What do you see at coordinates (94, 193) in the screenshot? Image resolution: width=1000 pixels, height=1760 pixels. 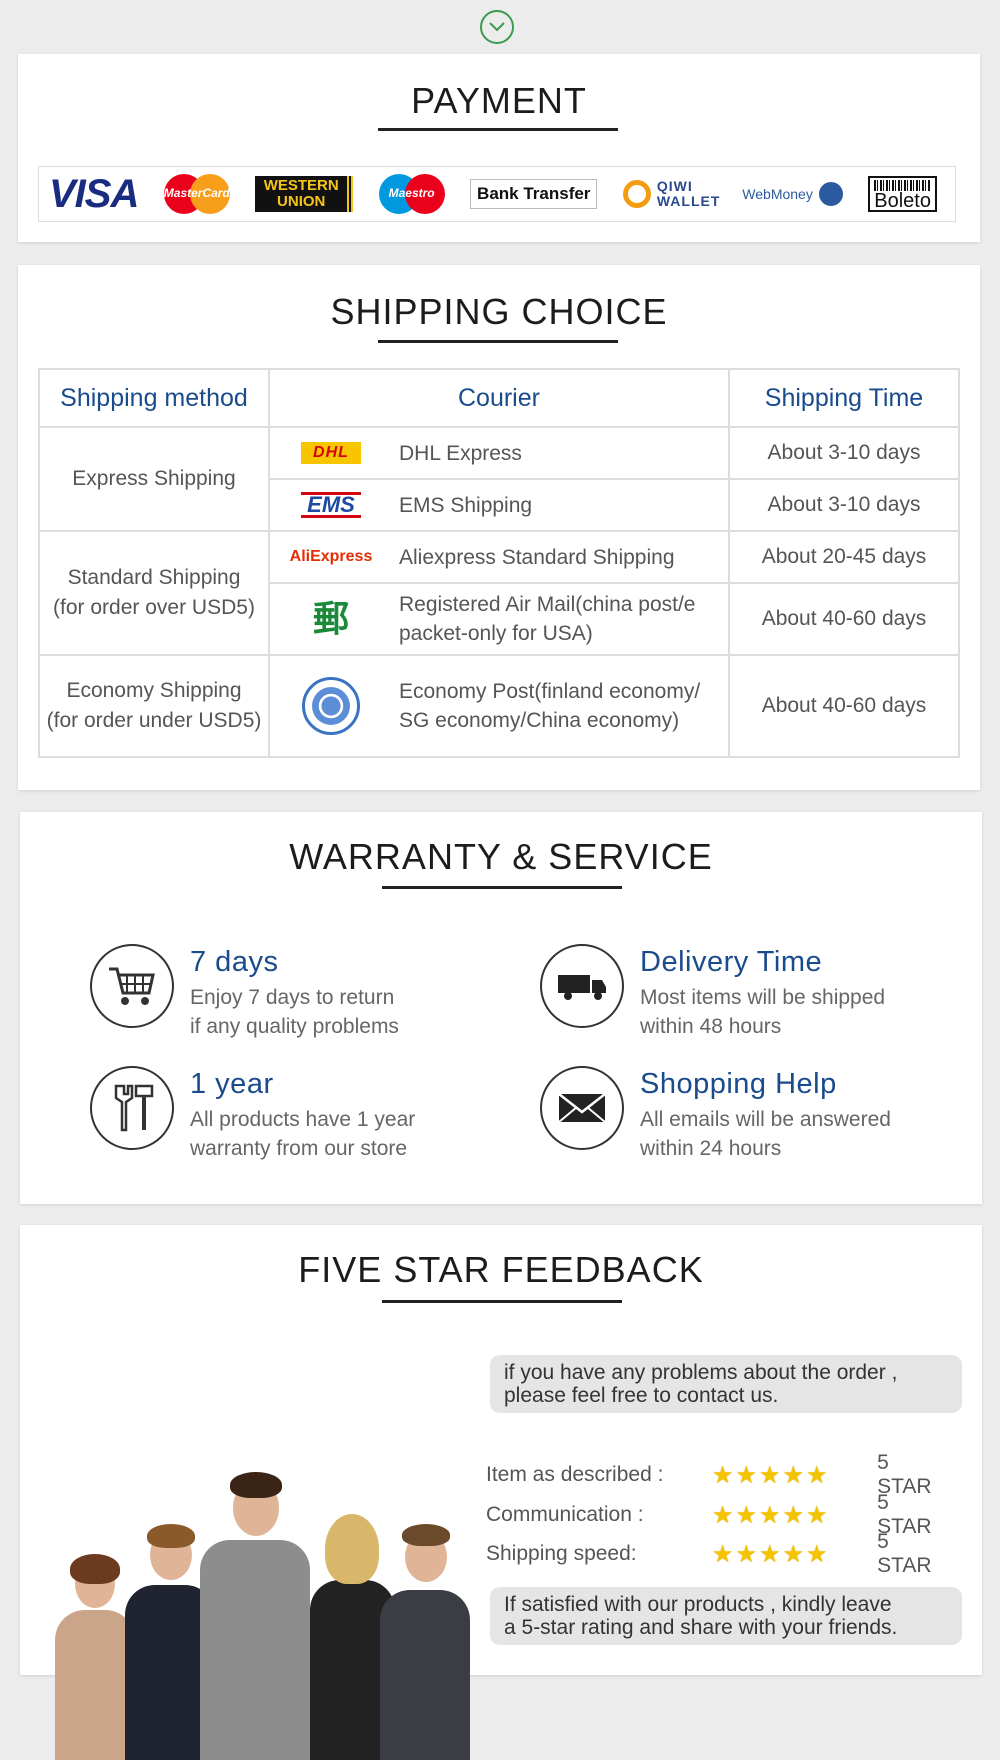 I see `visa-logo: VISA` at bounding box center [94, 193].